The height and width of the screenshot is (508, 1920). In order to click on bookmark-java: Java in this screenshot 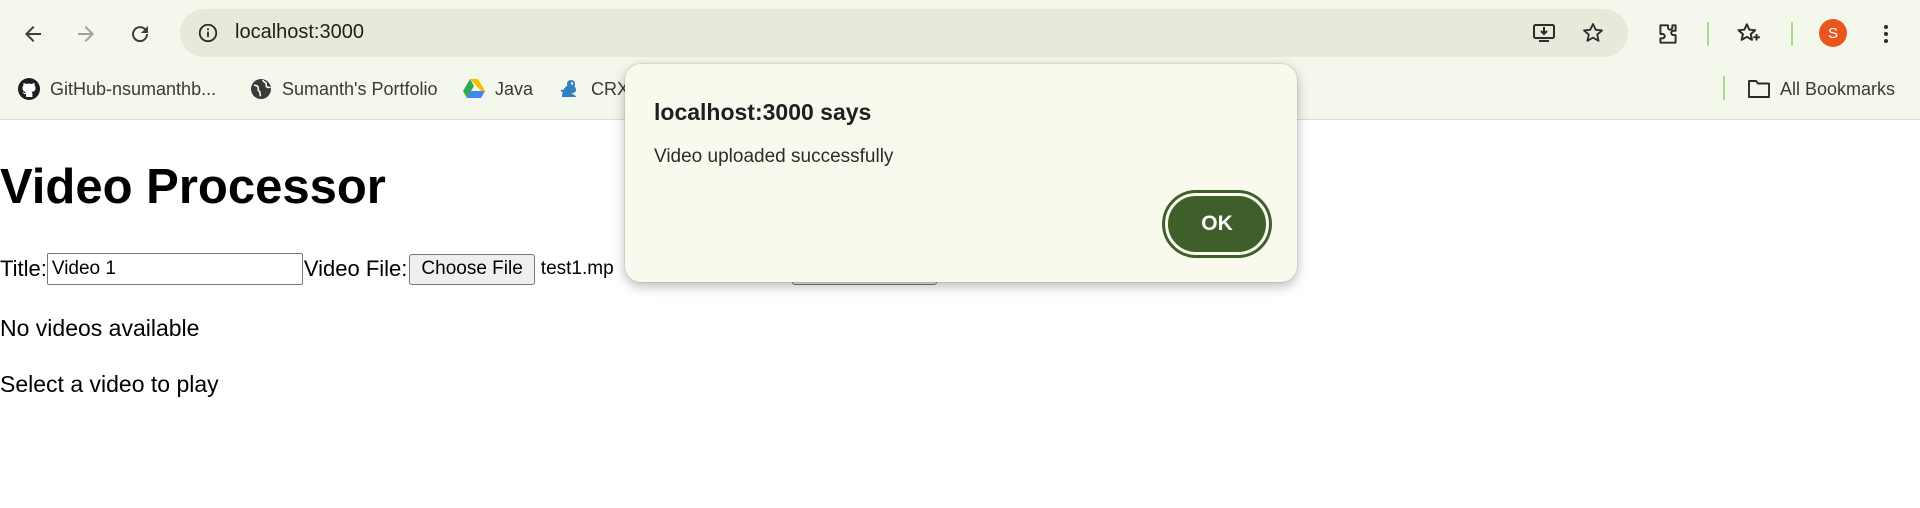, I will do `click(497, 89)`.